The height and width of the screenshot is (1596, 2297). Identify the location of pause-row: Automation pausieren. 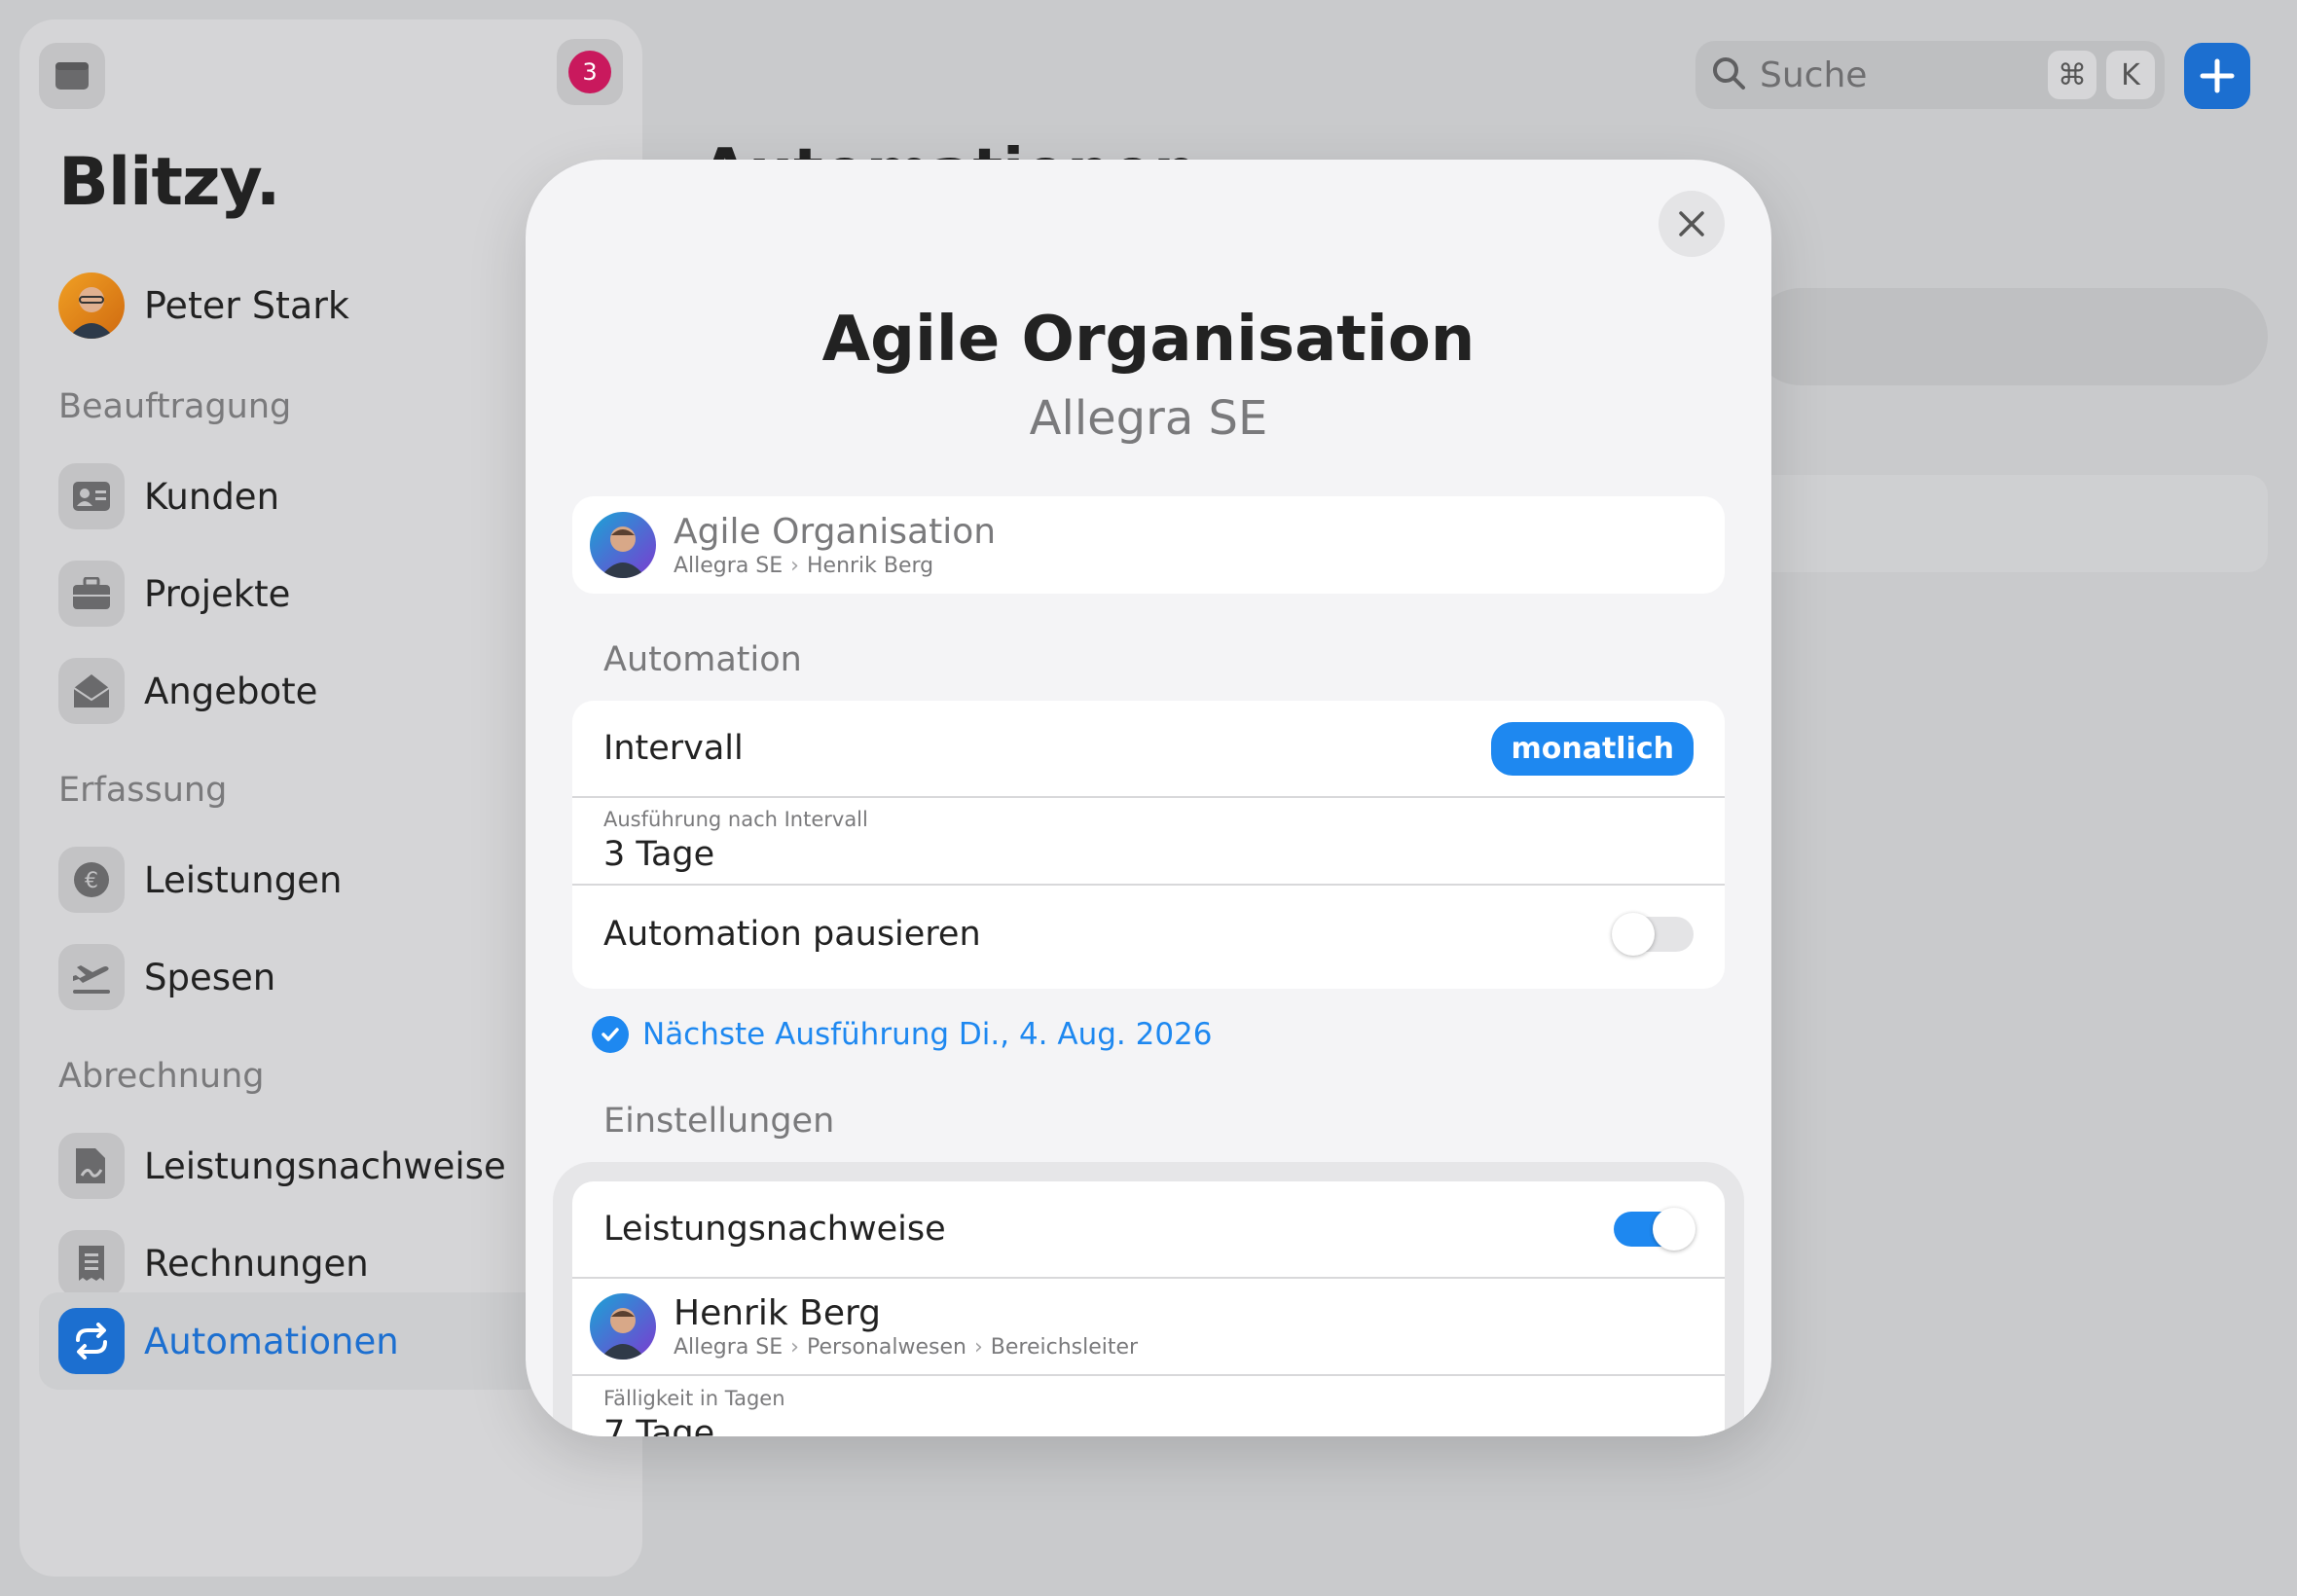
(1148, 934).